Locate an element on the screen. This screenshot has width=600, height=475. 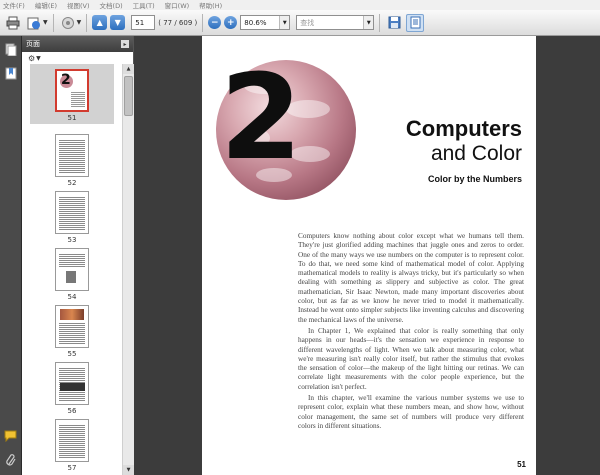
minus-icon: − is located at coordinates (214, 22).